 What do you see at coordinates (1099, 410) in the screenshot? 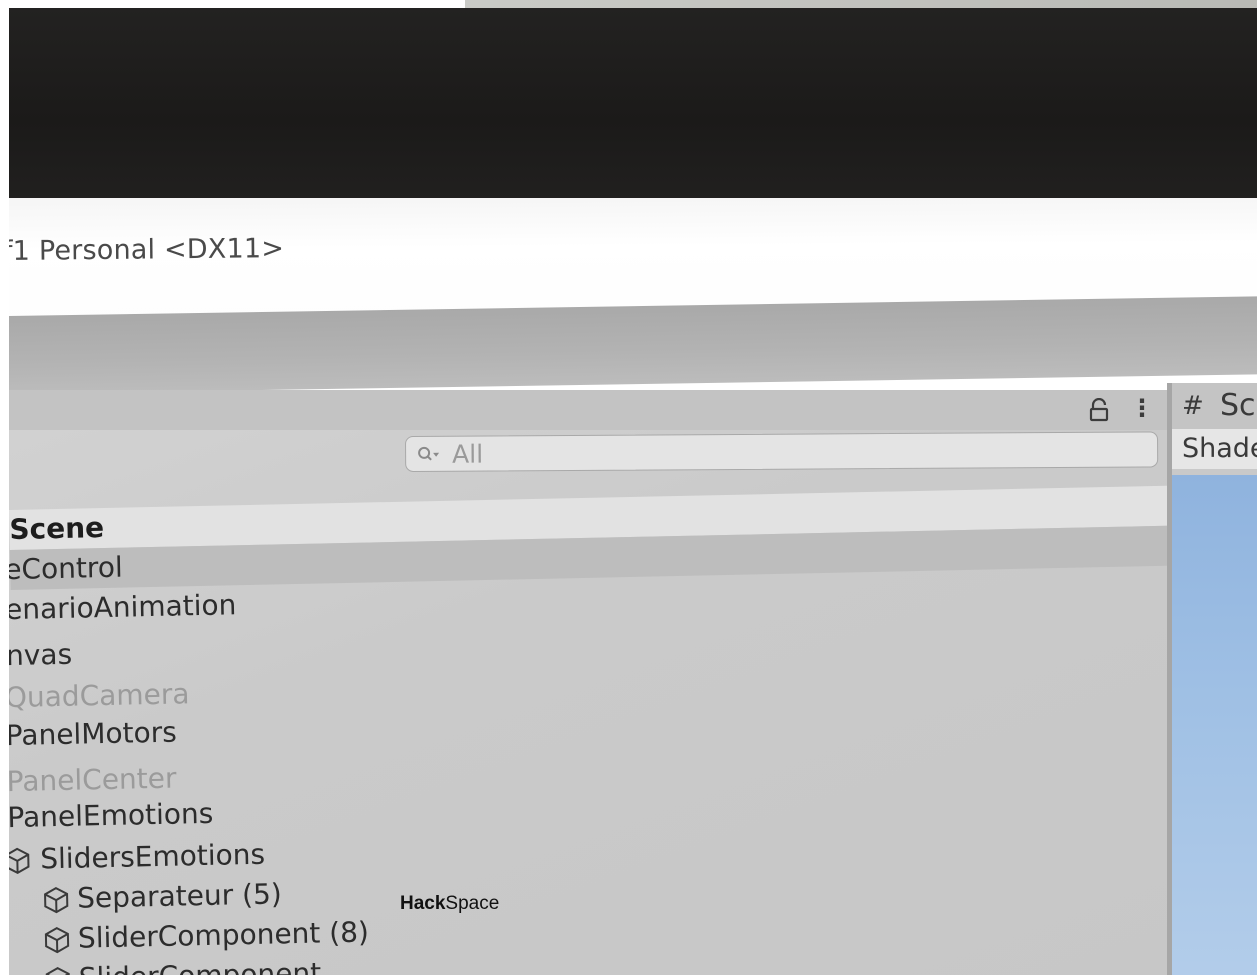
I see `lock-icon` at bounding box center [1099, 410].